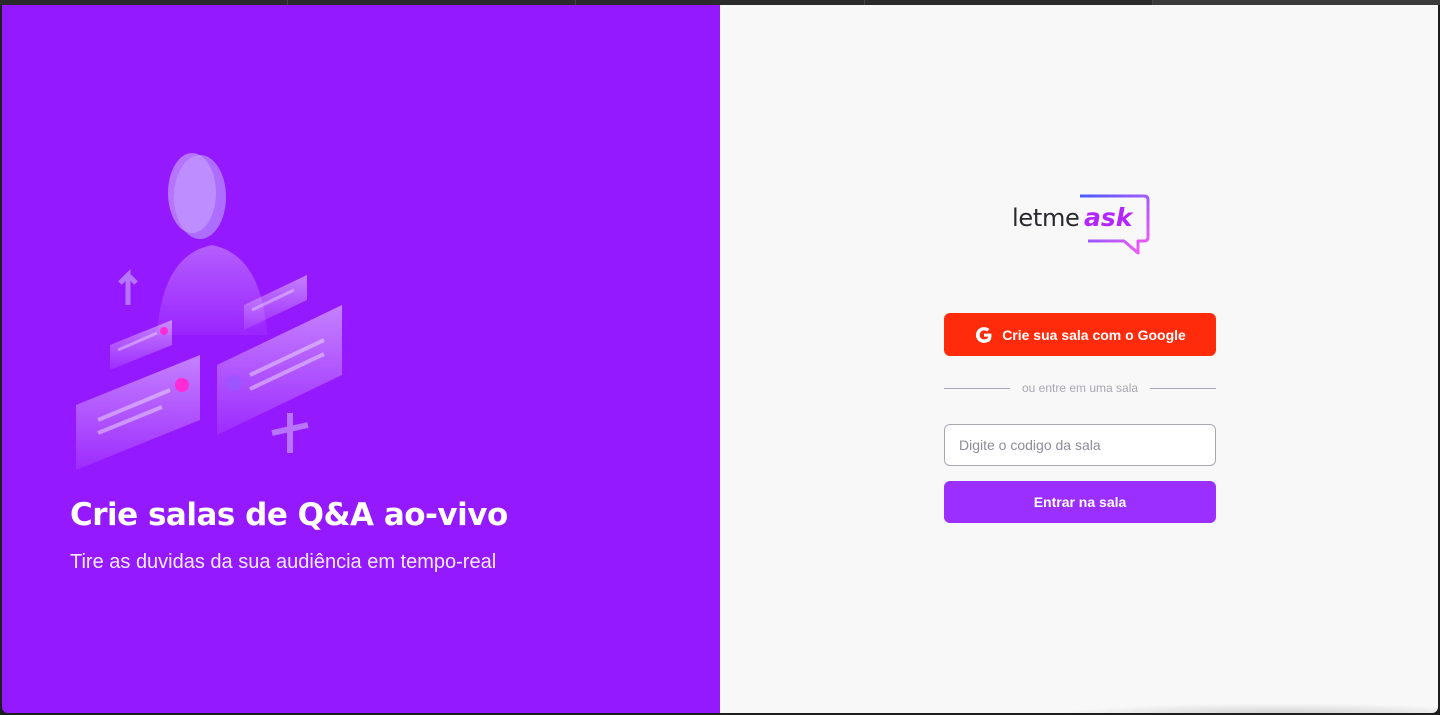 This screenshot has width=1440, height=715. Describe the element at coordinates (1244, 708) in the screenshot. I see `bottom-shadow` at that location.